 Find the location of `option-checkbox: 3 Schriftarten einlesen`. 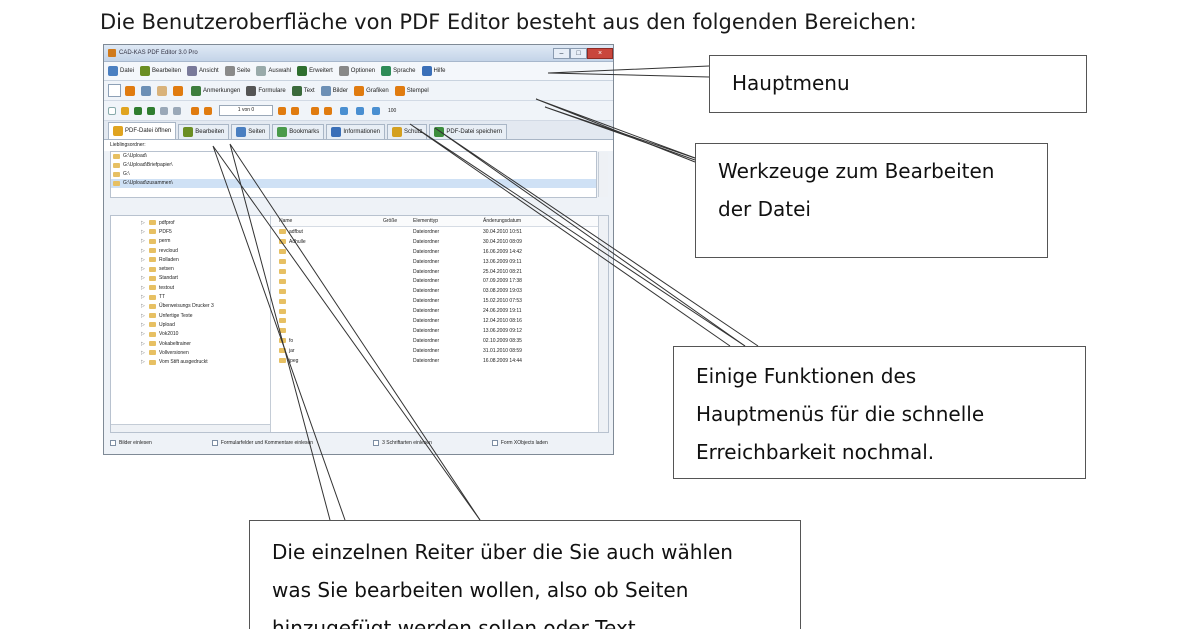

option-checkbox: 3 Schriftarten einlesen is located at coordinates (402, 443).